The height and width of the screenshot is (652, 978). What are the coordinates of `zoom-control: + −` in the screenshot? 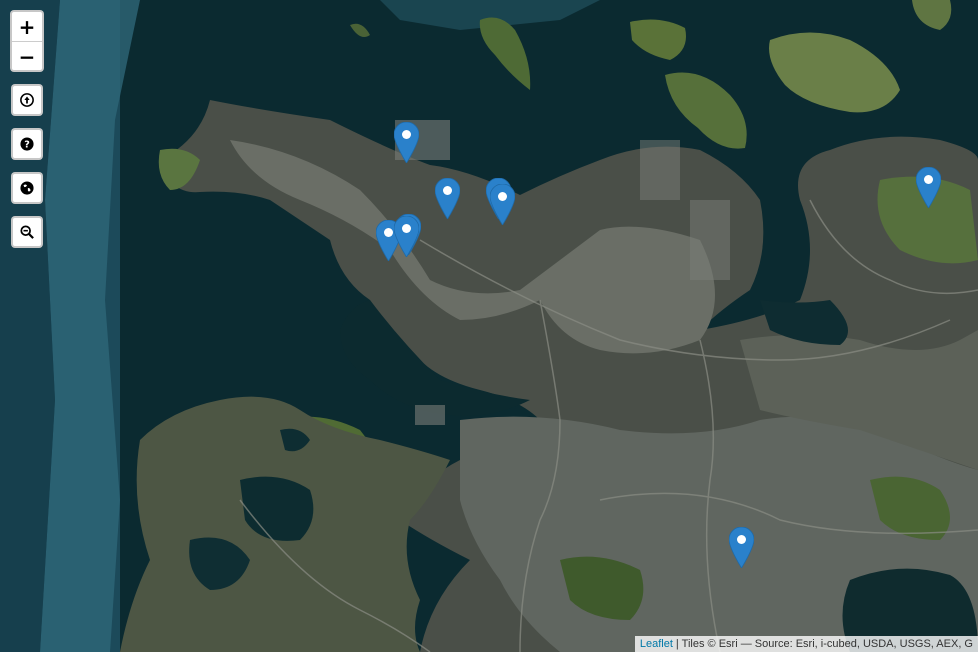 It's located at (27, 41).